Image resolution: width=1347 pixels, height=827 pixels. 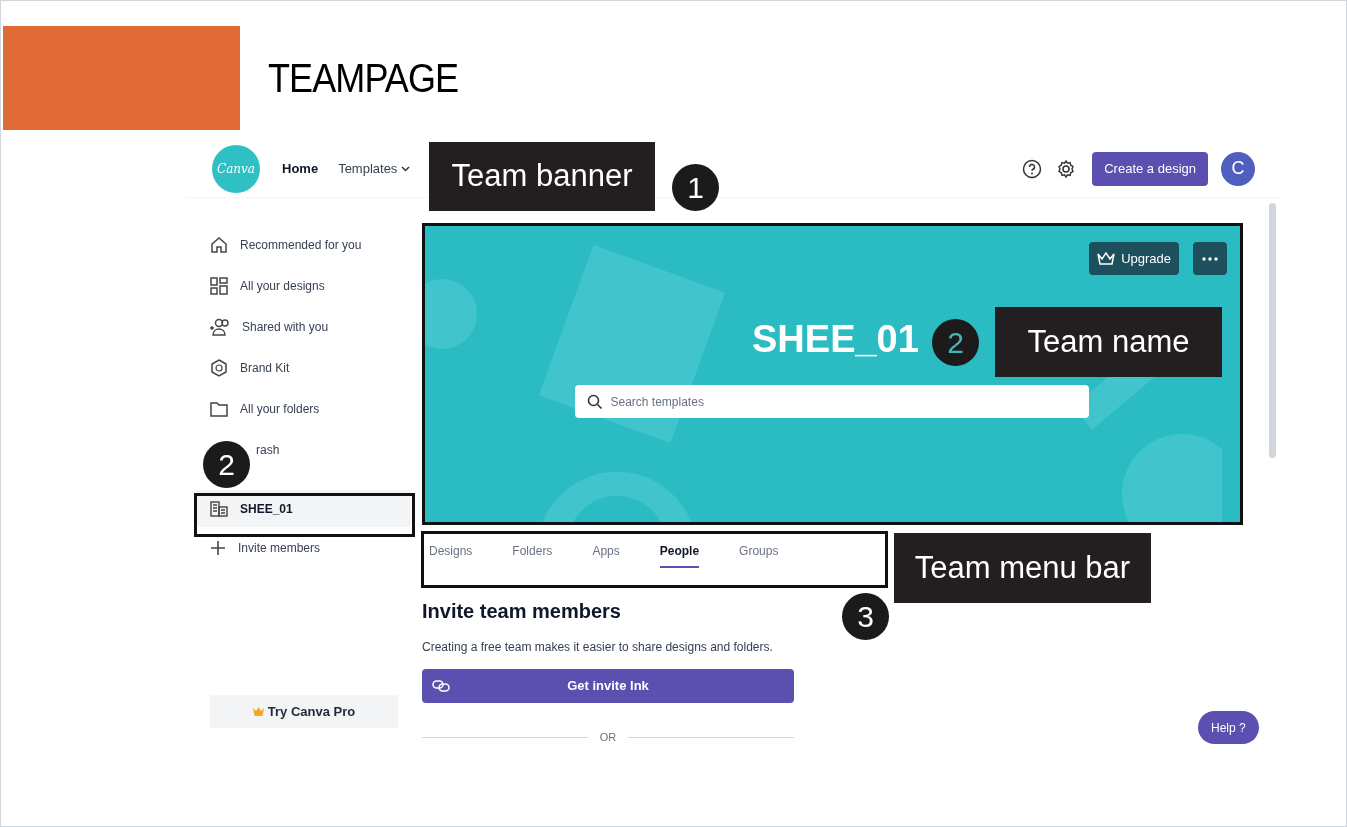 I want to click on home-icon, so click(x=219, y=244).